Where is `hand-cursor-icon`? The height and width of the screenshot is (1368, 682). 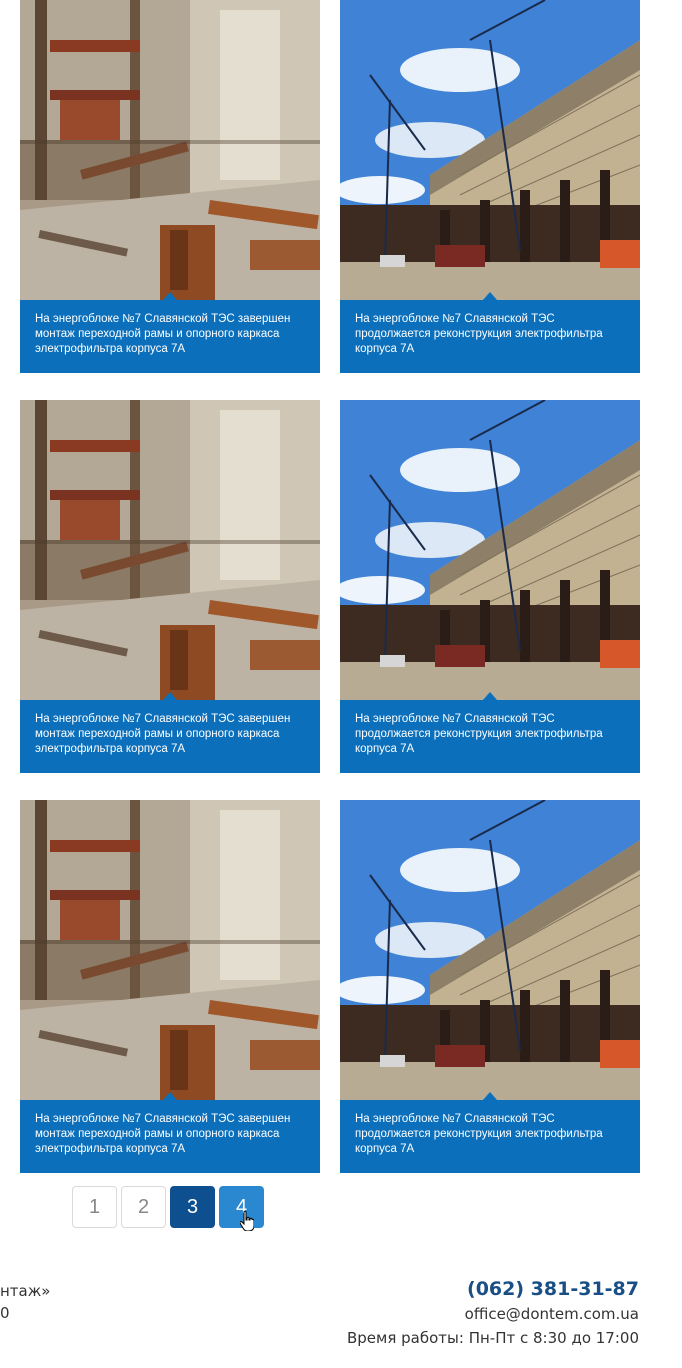 hand-cursor-icon is located at coordinates (247, 1221).